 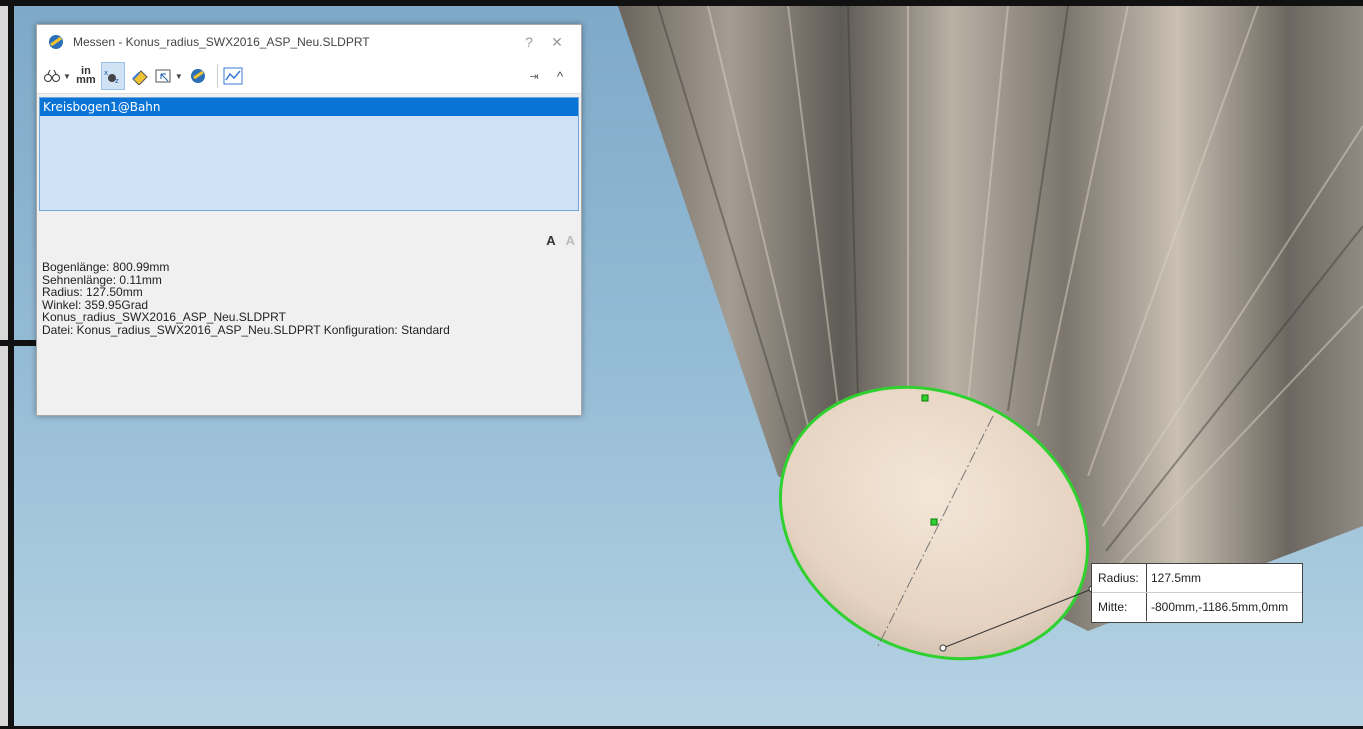 I want to click on list-item: Kreisbogen1@Bahn, so click(x=309, y=107).